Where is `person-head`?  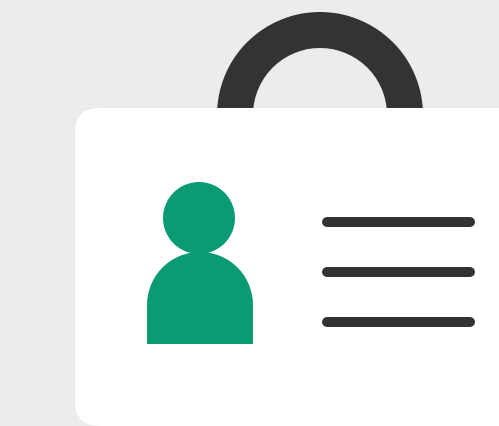 person-head is located at coordinates (199, 218).